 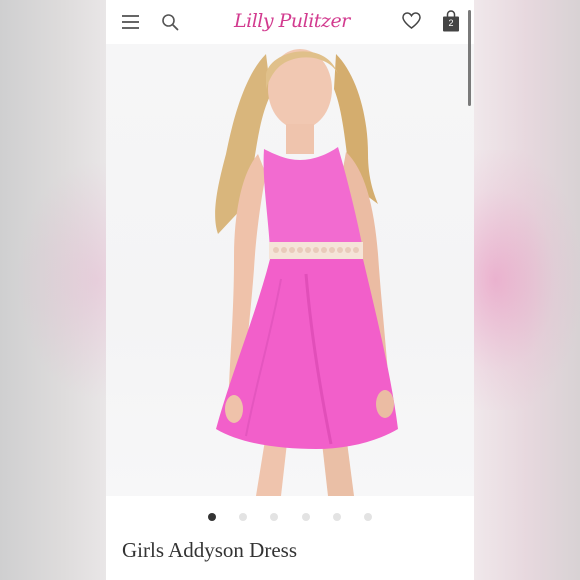 I want to click on shopping-bag-icon: 2, so click(x=451, y=21).